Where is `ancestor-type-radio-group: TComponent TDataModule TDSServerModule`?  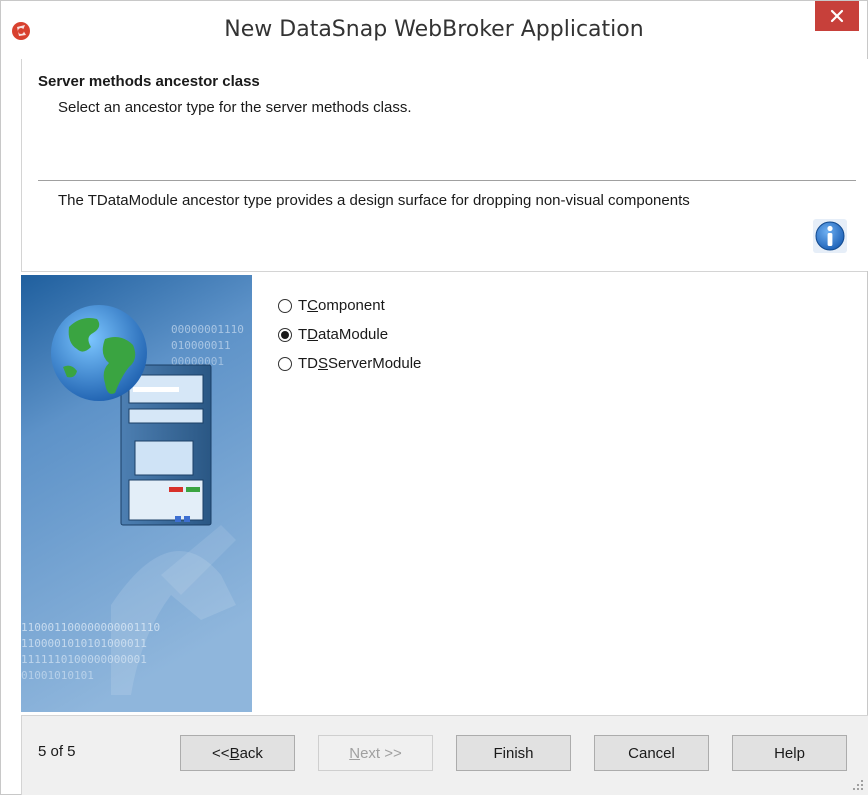
ancestor-type-radio-group: TComponent TDataModule TDSServerModule is located at coordinates (349, 334).